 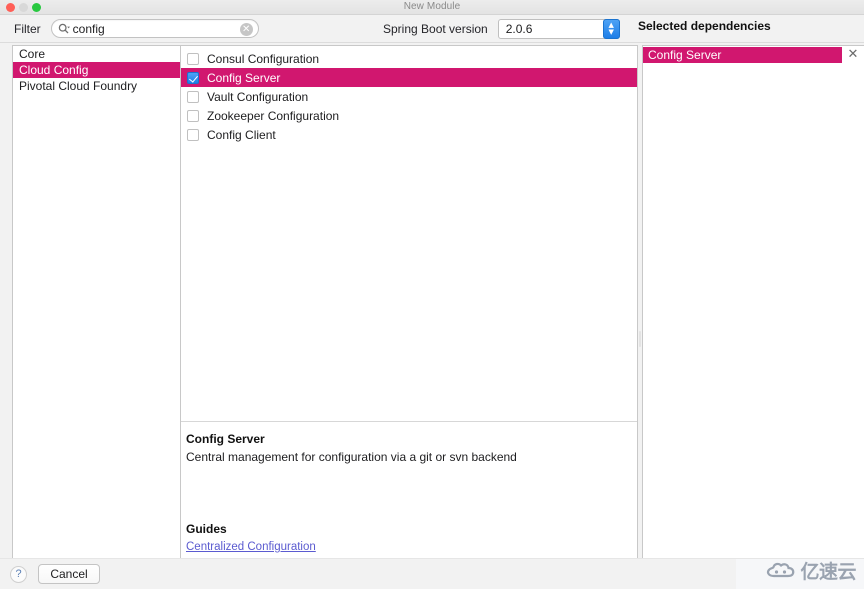 I want to click on dependency-label: Config Server, so click(x=244, y=77).